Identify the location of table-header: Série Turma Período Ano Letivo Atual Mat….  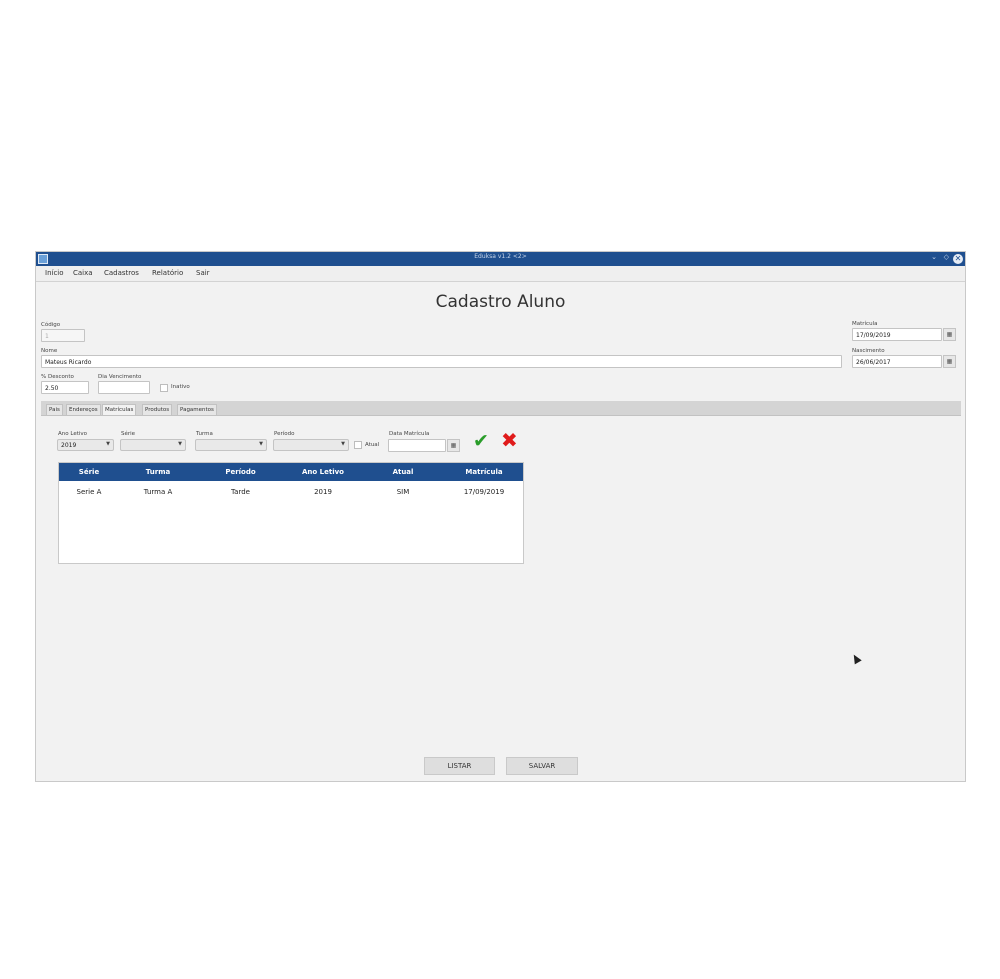
(291, 472).